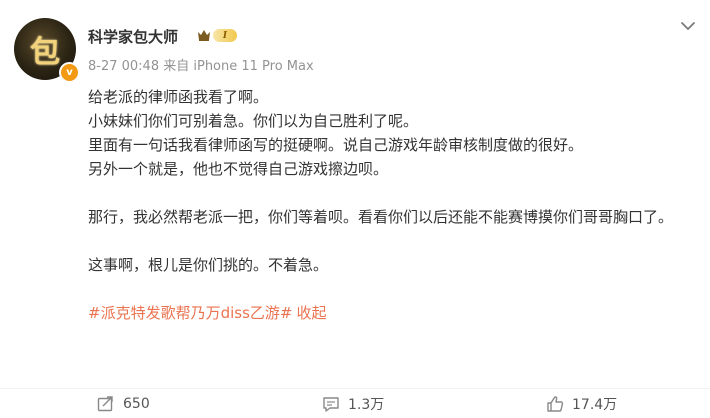  What do you see at coordinates (178, 97) in the screenshot?
I see `post-line: 给老派的律师函我看了啊。` at bounding box center [178, 97].